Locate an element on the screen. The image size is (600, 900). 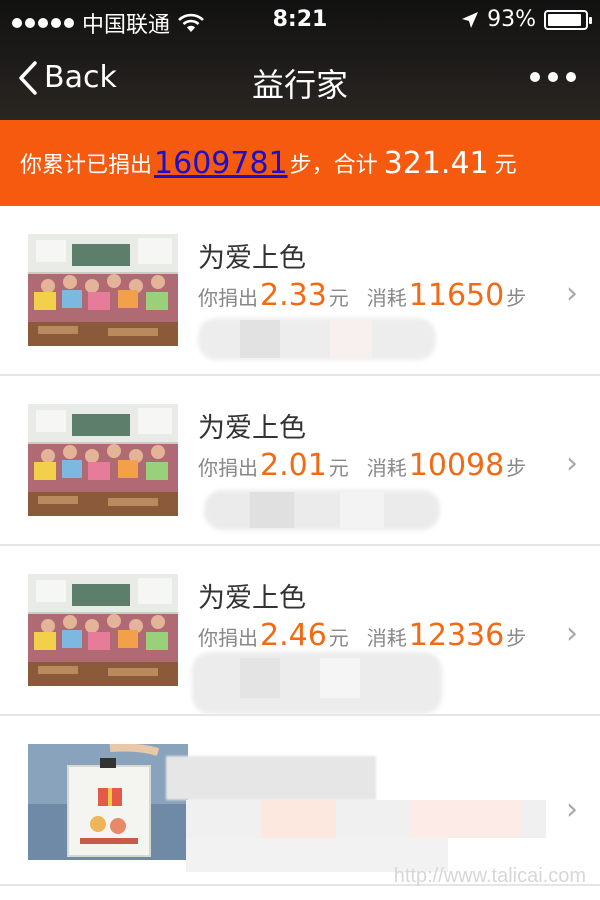
summary-steps-unit: 步，合计 is located at coordinates (333, 165).